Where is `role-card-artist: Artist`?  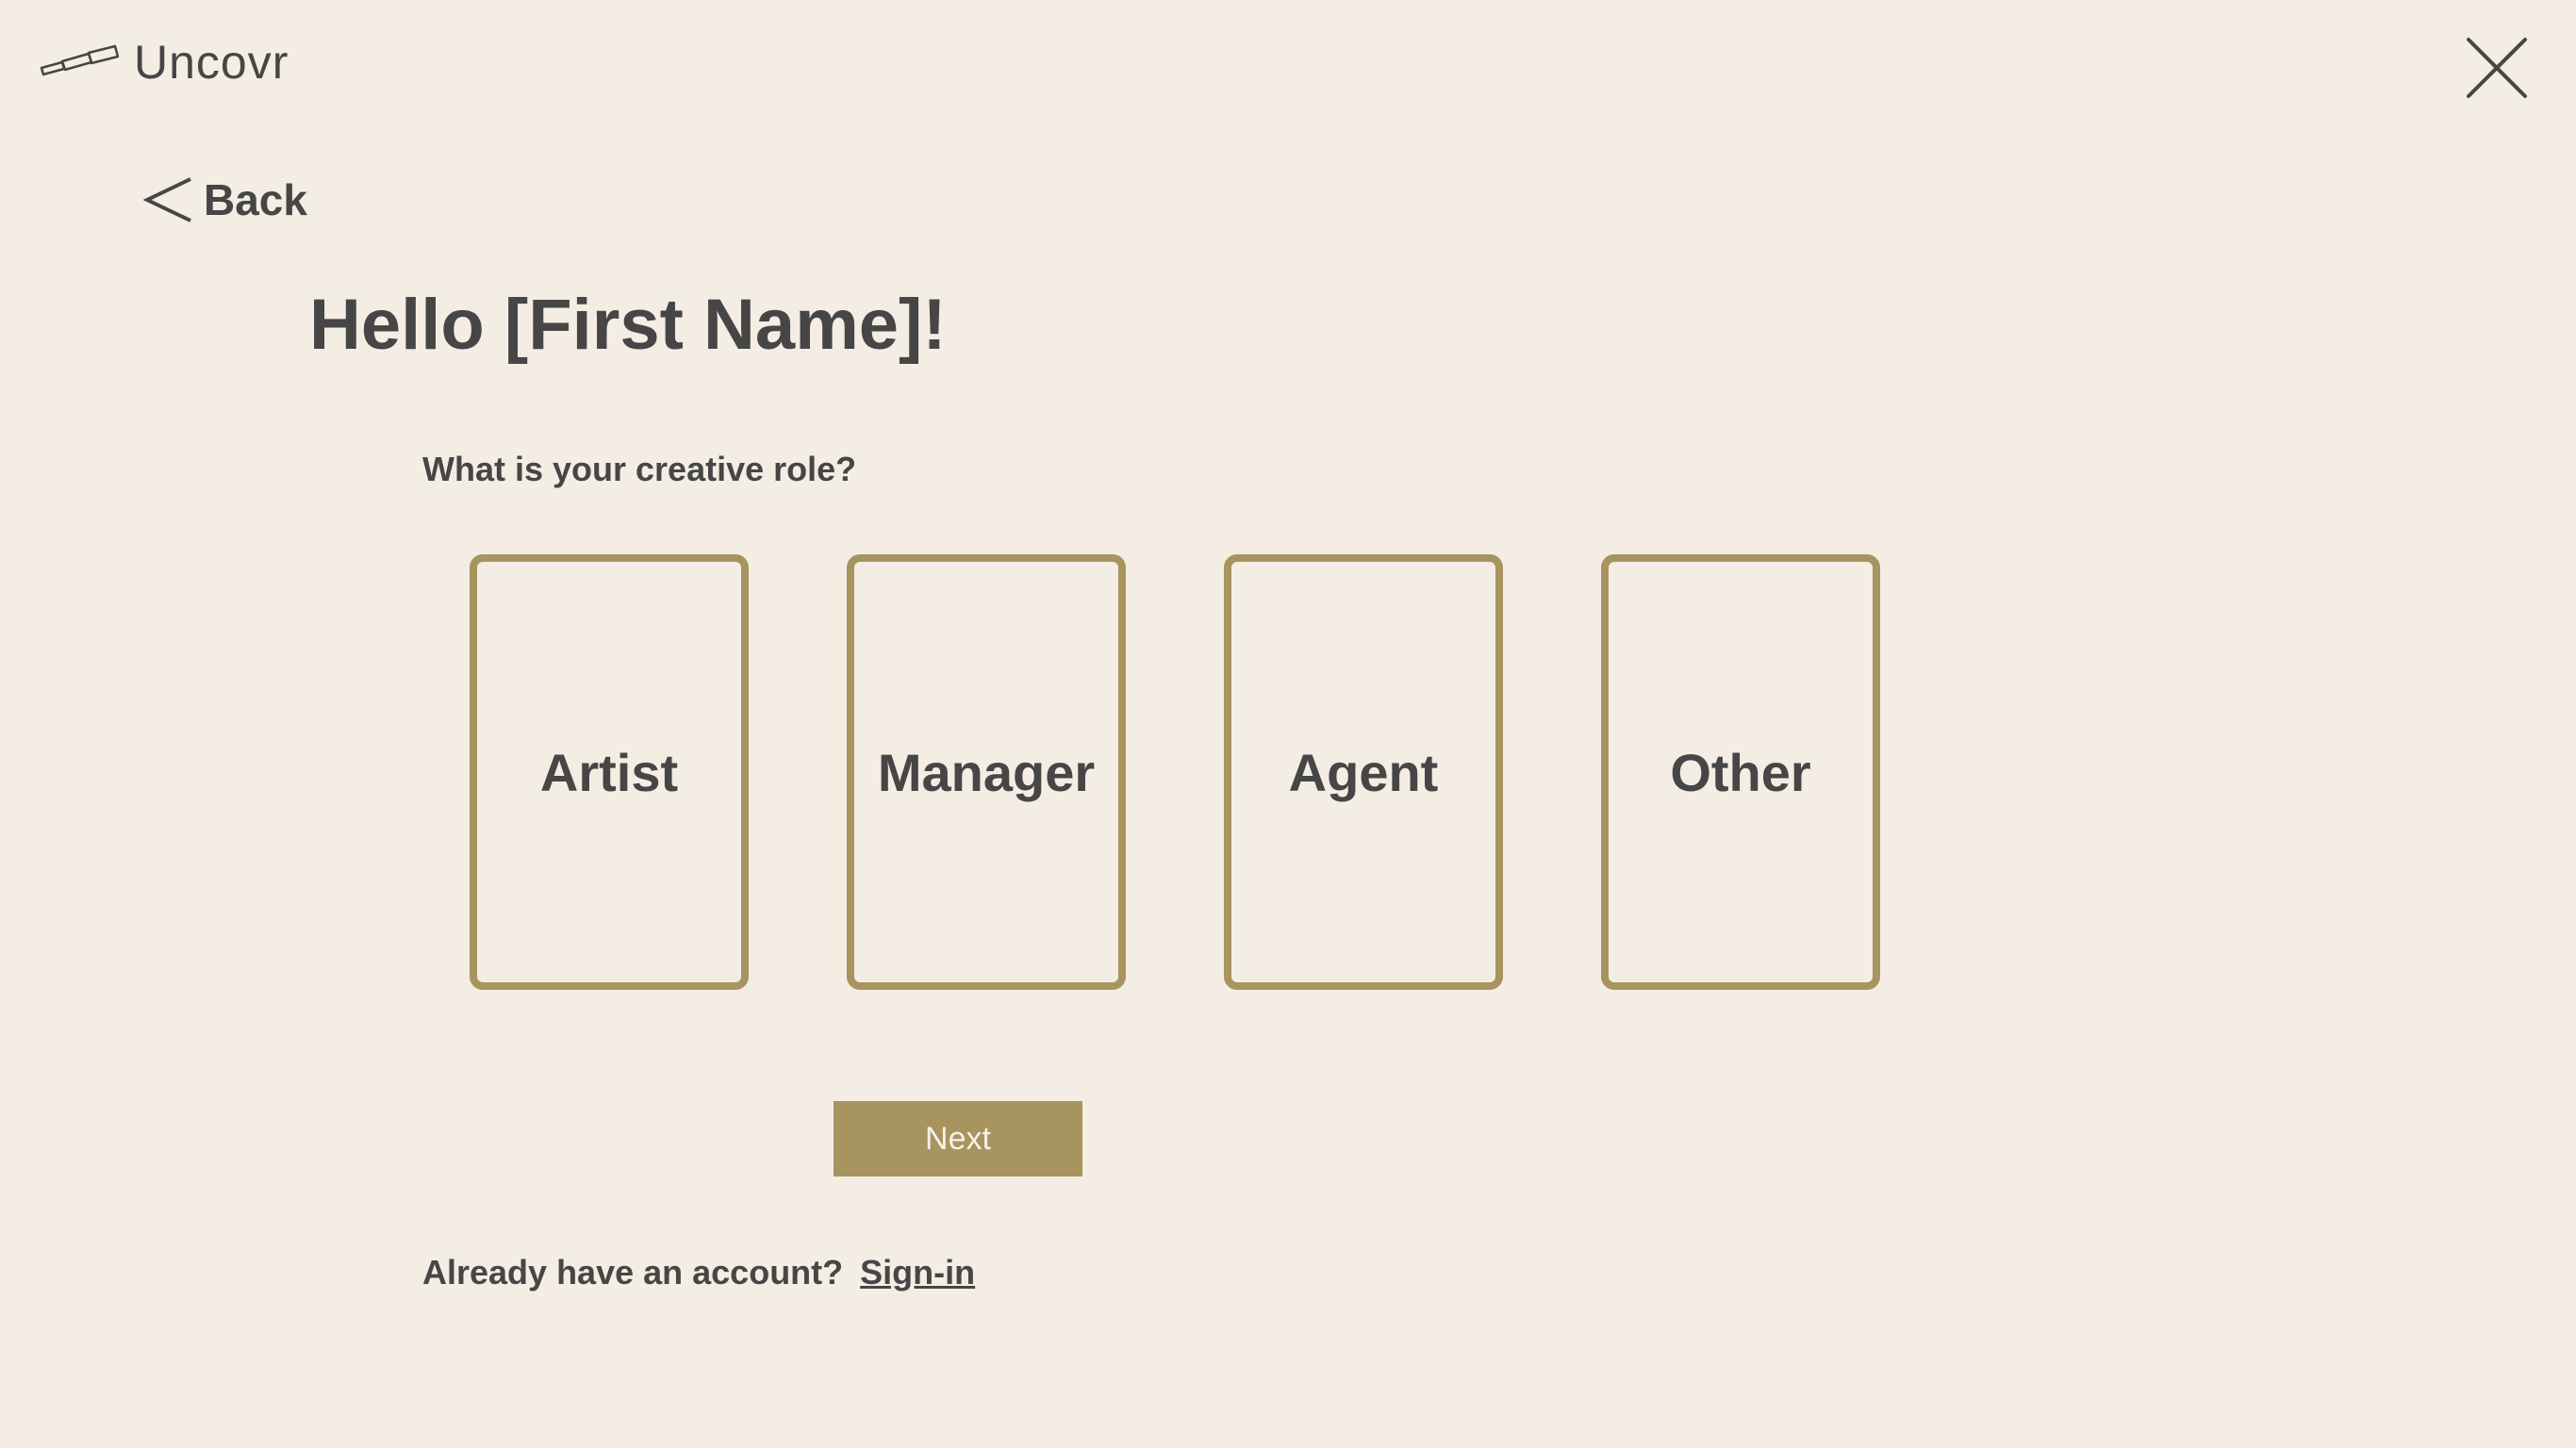
role-card-artist: Artist is located at coordinates (609, 772).